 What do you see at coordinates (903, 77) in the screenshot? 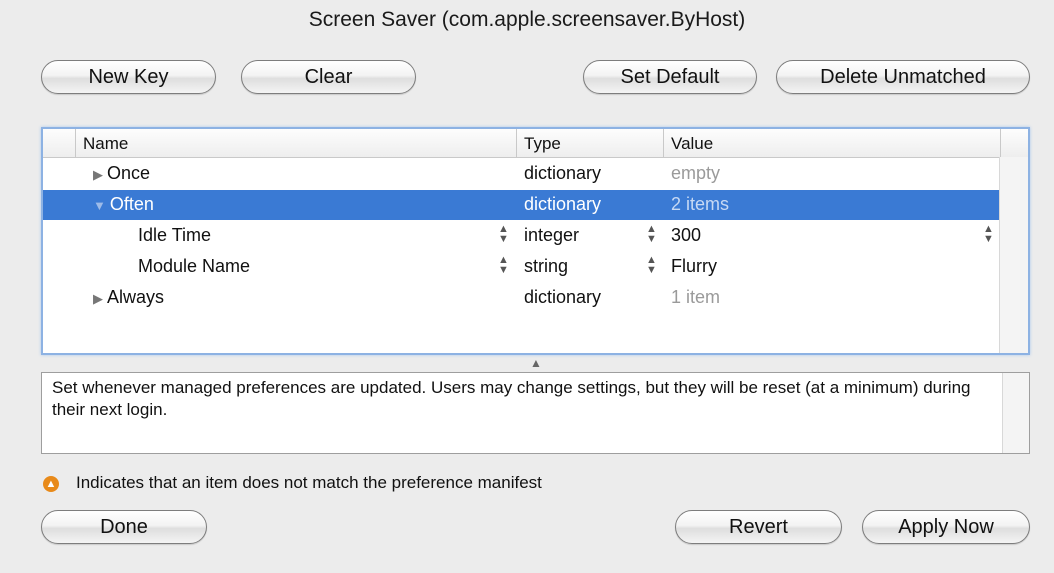
I see `delete-unmatched-button: Delete Unmatched` at bounding box center [903, 77].